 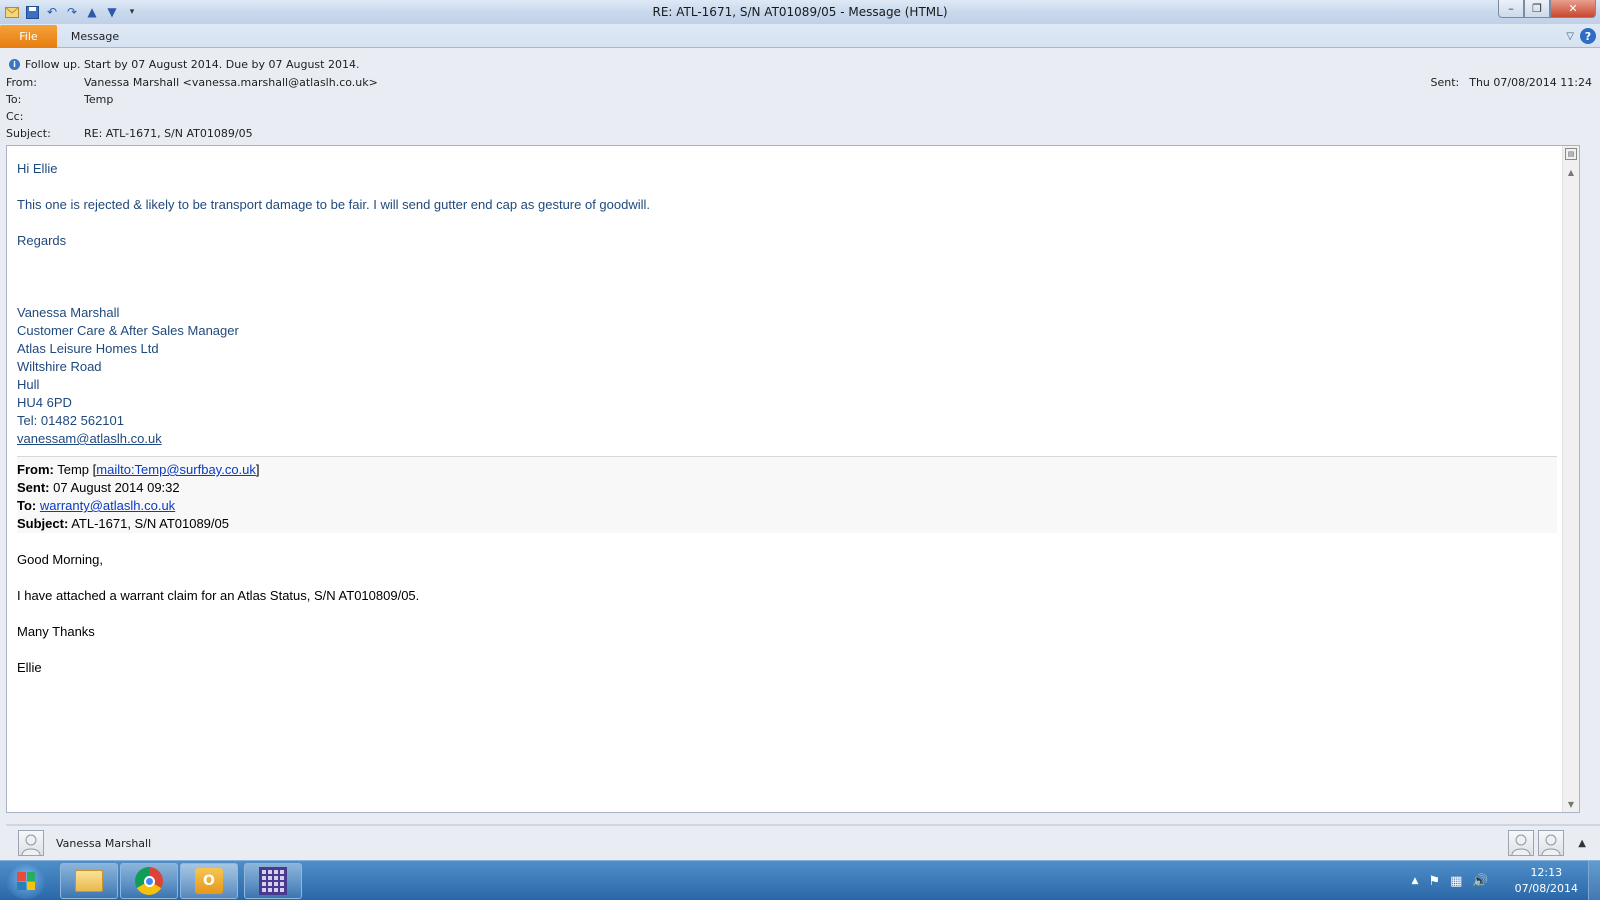 What do you see at coordinates (128, 330) in the screenshot?
I see `signature-role: Customer Care & After Sales Manager` at bounding box center [128, 330].